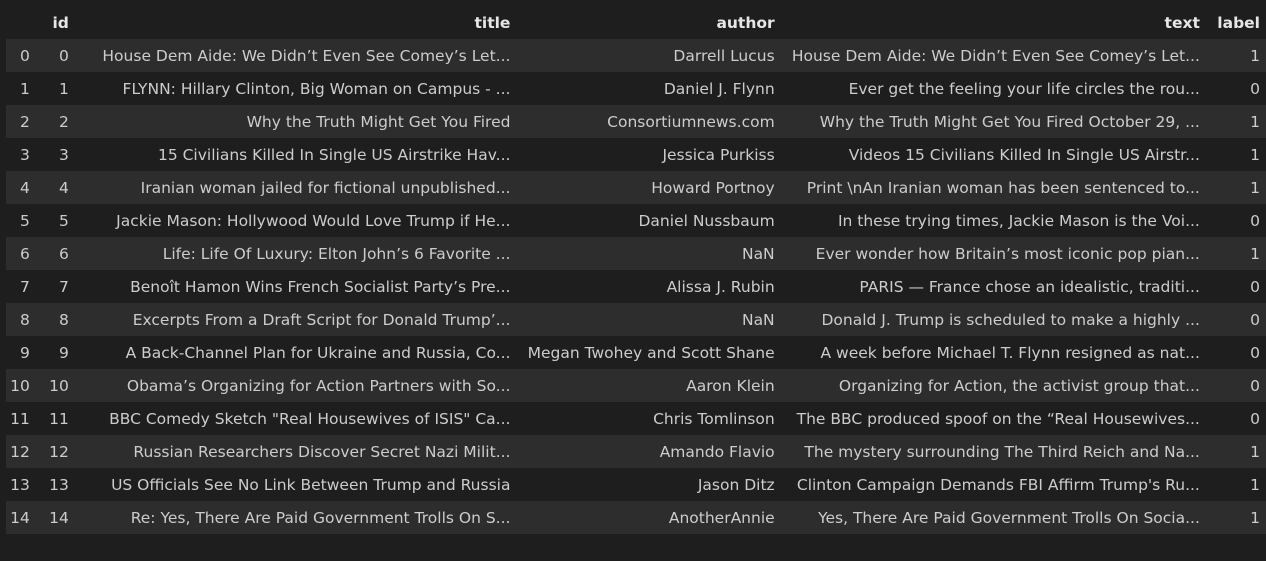 The width and height of the screenshot is (1266, 561). I want to click on cell-id: 2, so click(64, 121).